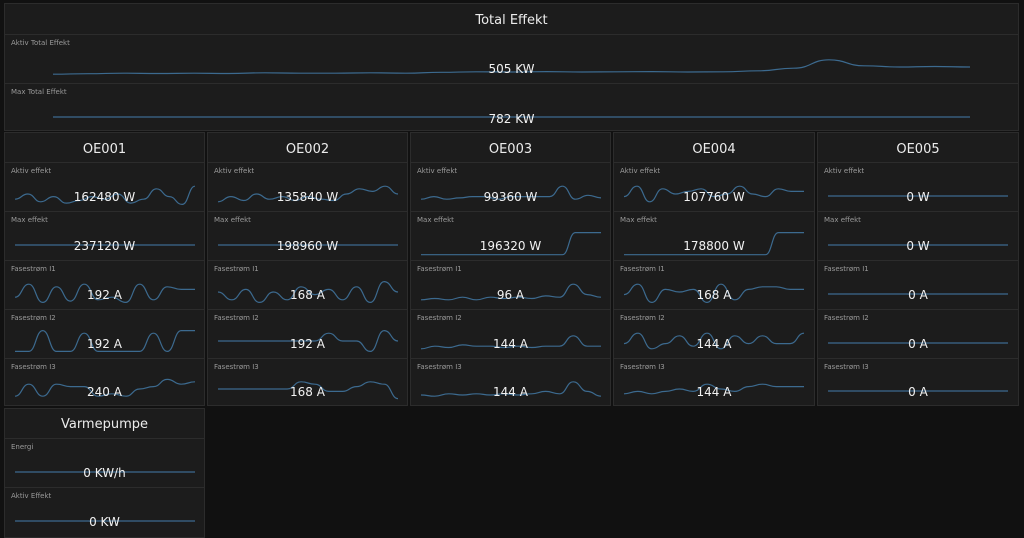 This screenshot has height=538, width=1024. I want to click on panel-title: OE004, so click(714, 149).